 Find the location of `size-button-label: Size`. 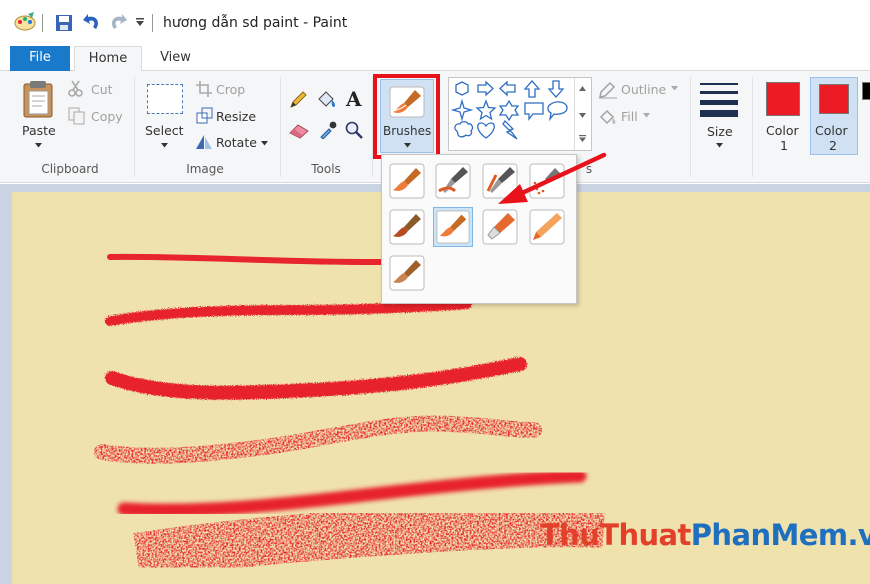

size-button-label: Size is located at coordinates (720, 131).